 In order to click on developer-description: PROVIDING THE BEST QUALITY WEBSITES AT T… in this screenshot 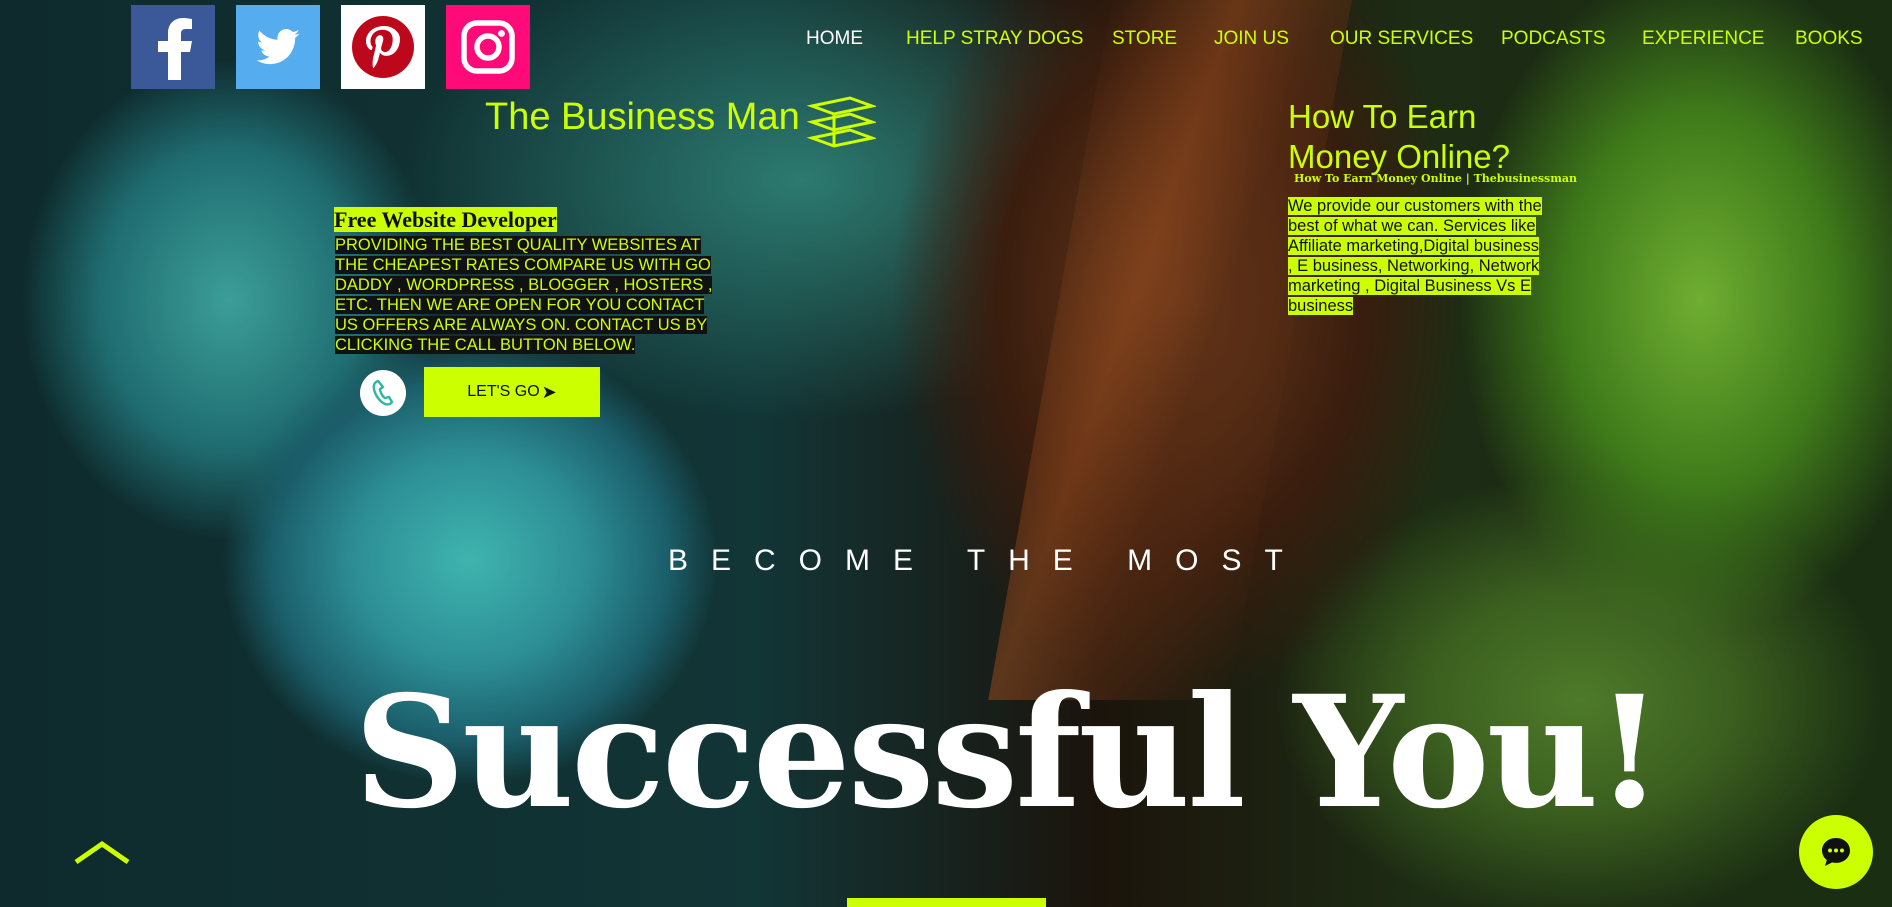, I will do `click(527, 295)`.